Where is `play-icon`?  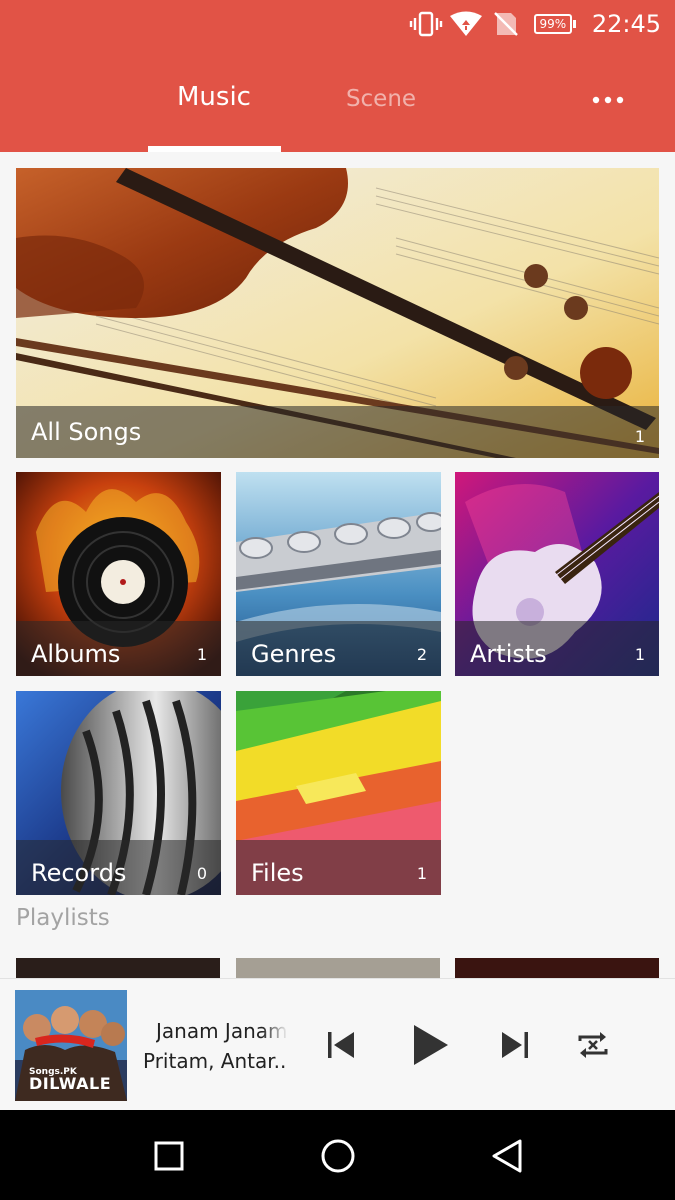
play-icon is located at coordinates (430, 1045).